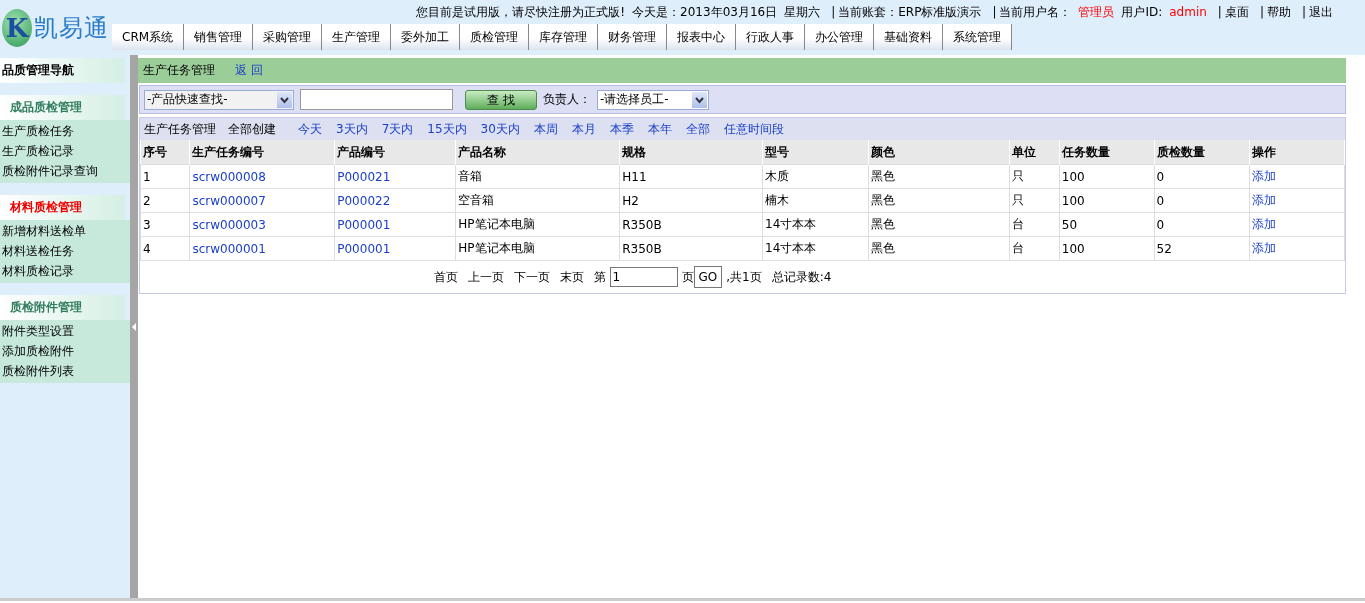 The height and width of the screenshot is (603, 1365). What do you see at coordinates (744, 277) in the screenshot?
I see `total-pages: ,共1页` at bounding box center [744, 277].